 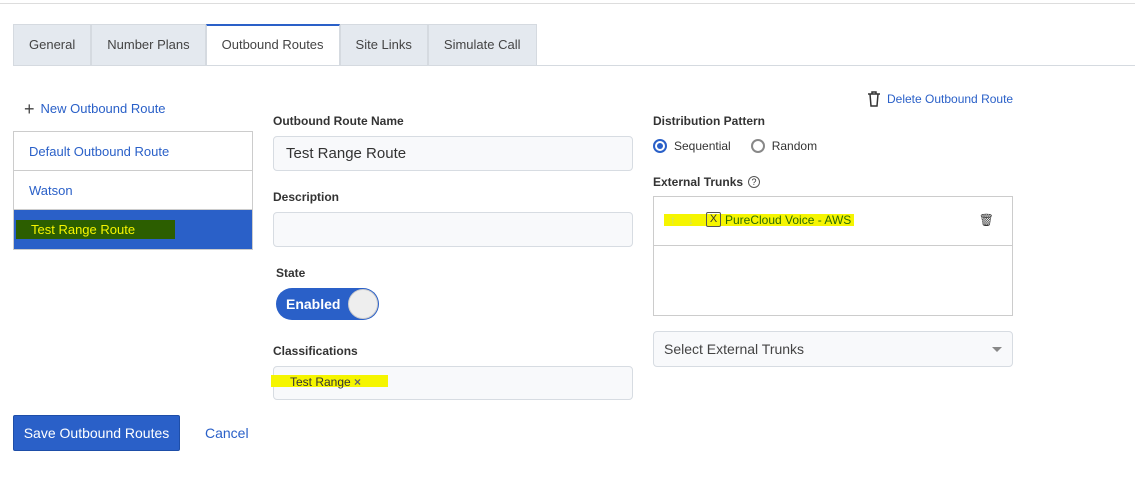 I want to click on external-trunks-label: External Trunks ?, so click(x=707, y=182).